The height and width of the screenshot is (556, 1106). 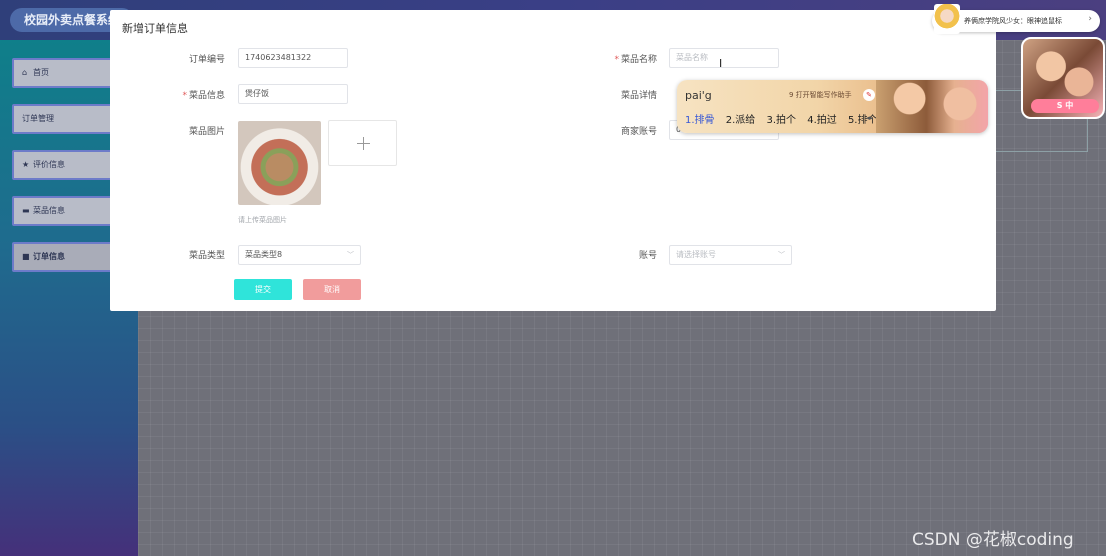 What do you see at coordinates (155, 28) in the screenshot?
I see `dialog-title: 新增订单信息` at bounding box center [155, 28].